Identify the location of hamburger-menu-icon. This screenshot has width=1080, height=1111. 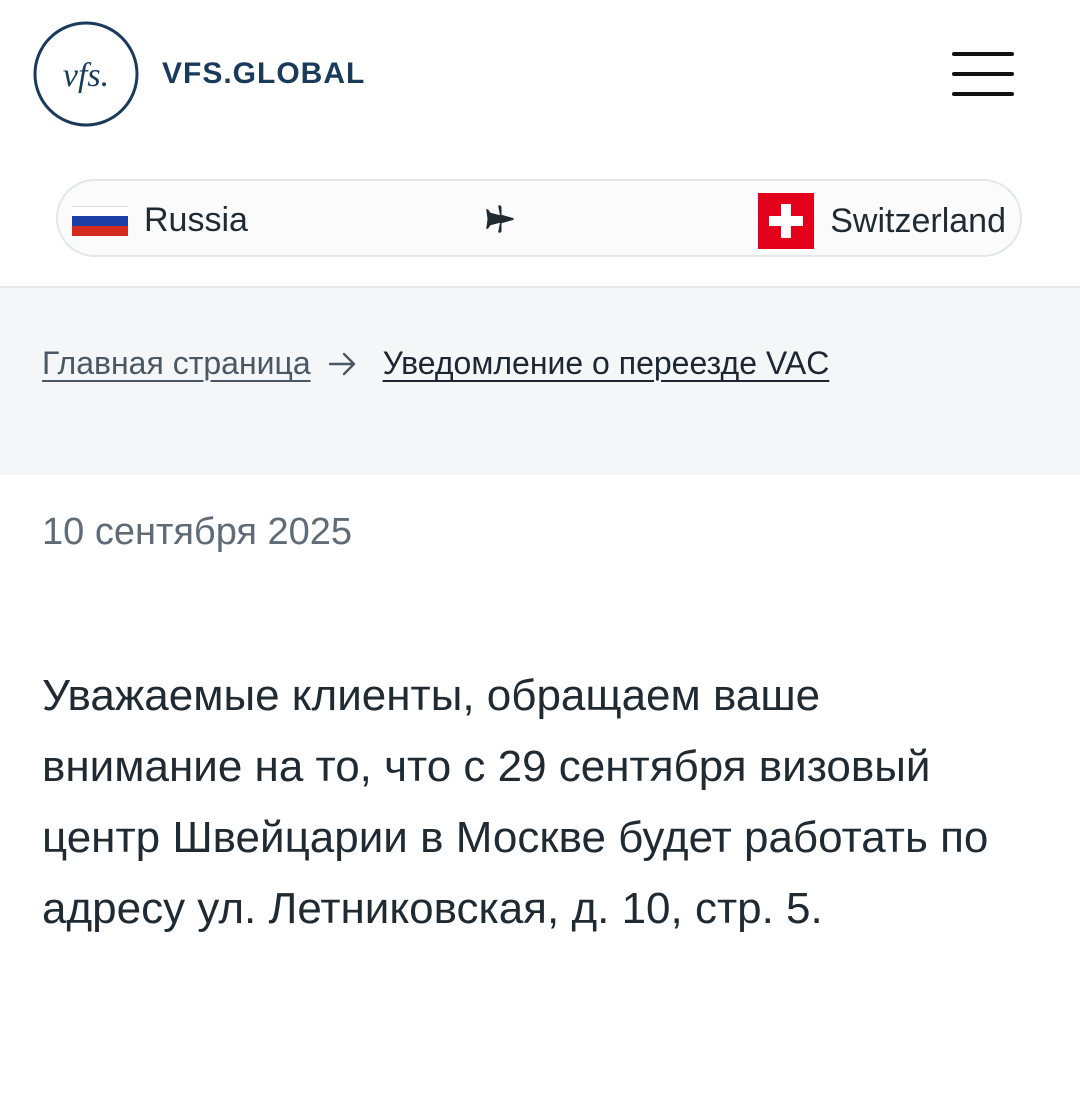
(983, 74).